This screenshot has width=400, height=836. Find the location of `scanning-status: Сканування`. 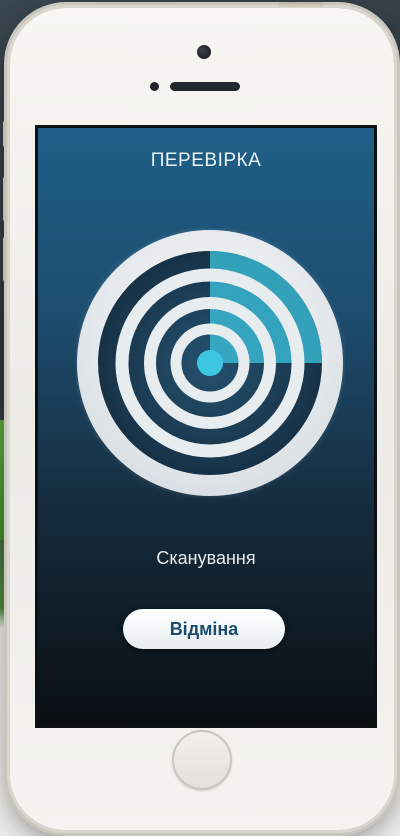

scanning-status: Сканування is located at coordinates (206, 558).